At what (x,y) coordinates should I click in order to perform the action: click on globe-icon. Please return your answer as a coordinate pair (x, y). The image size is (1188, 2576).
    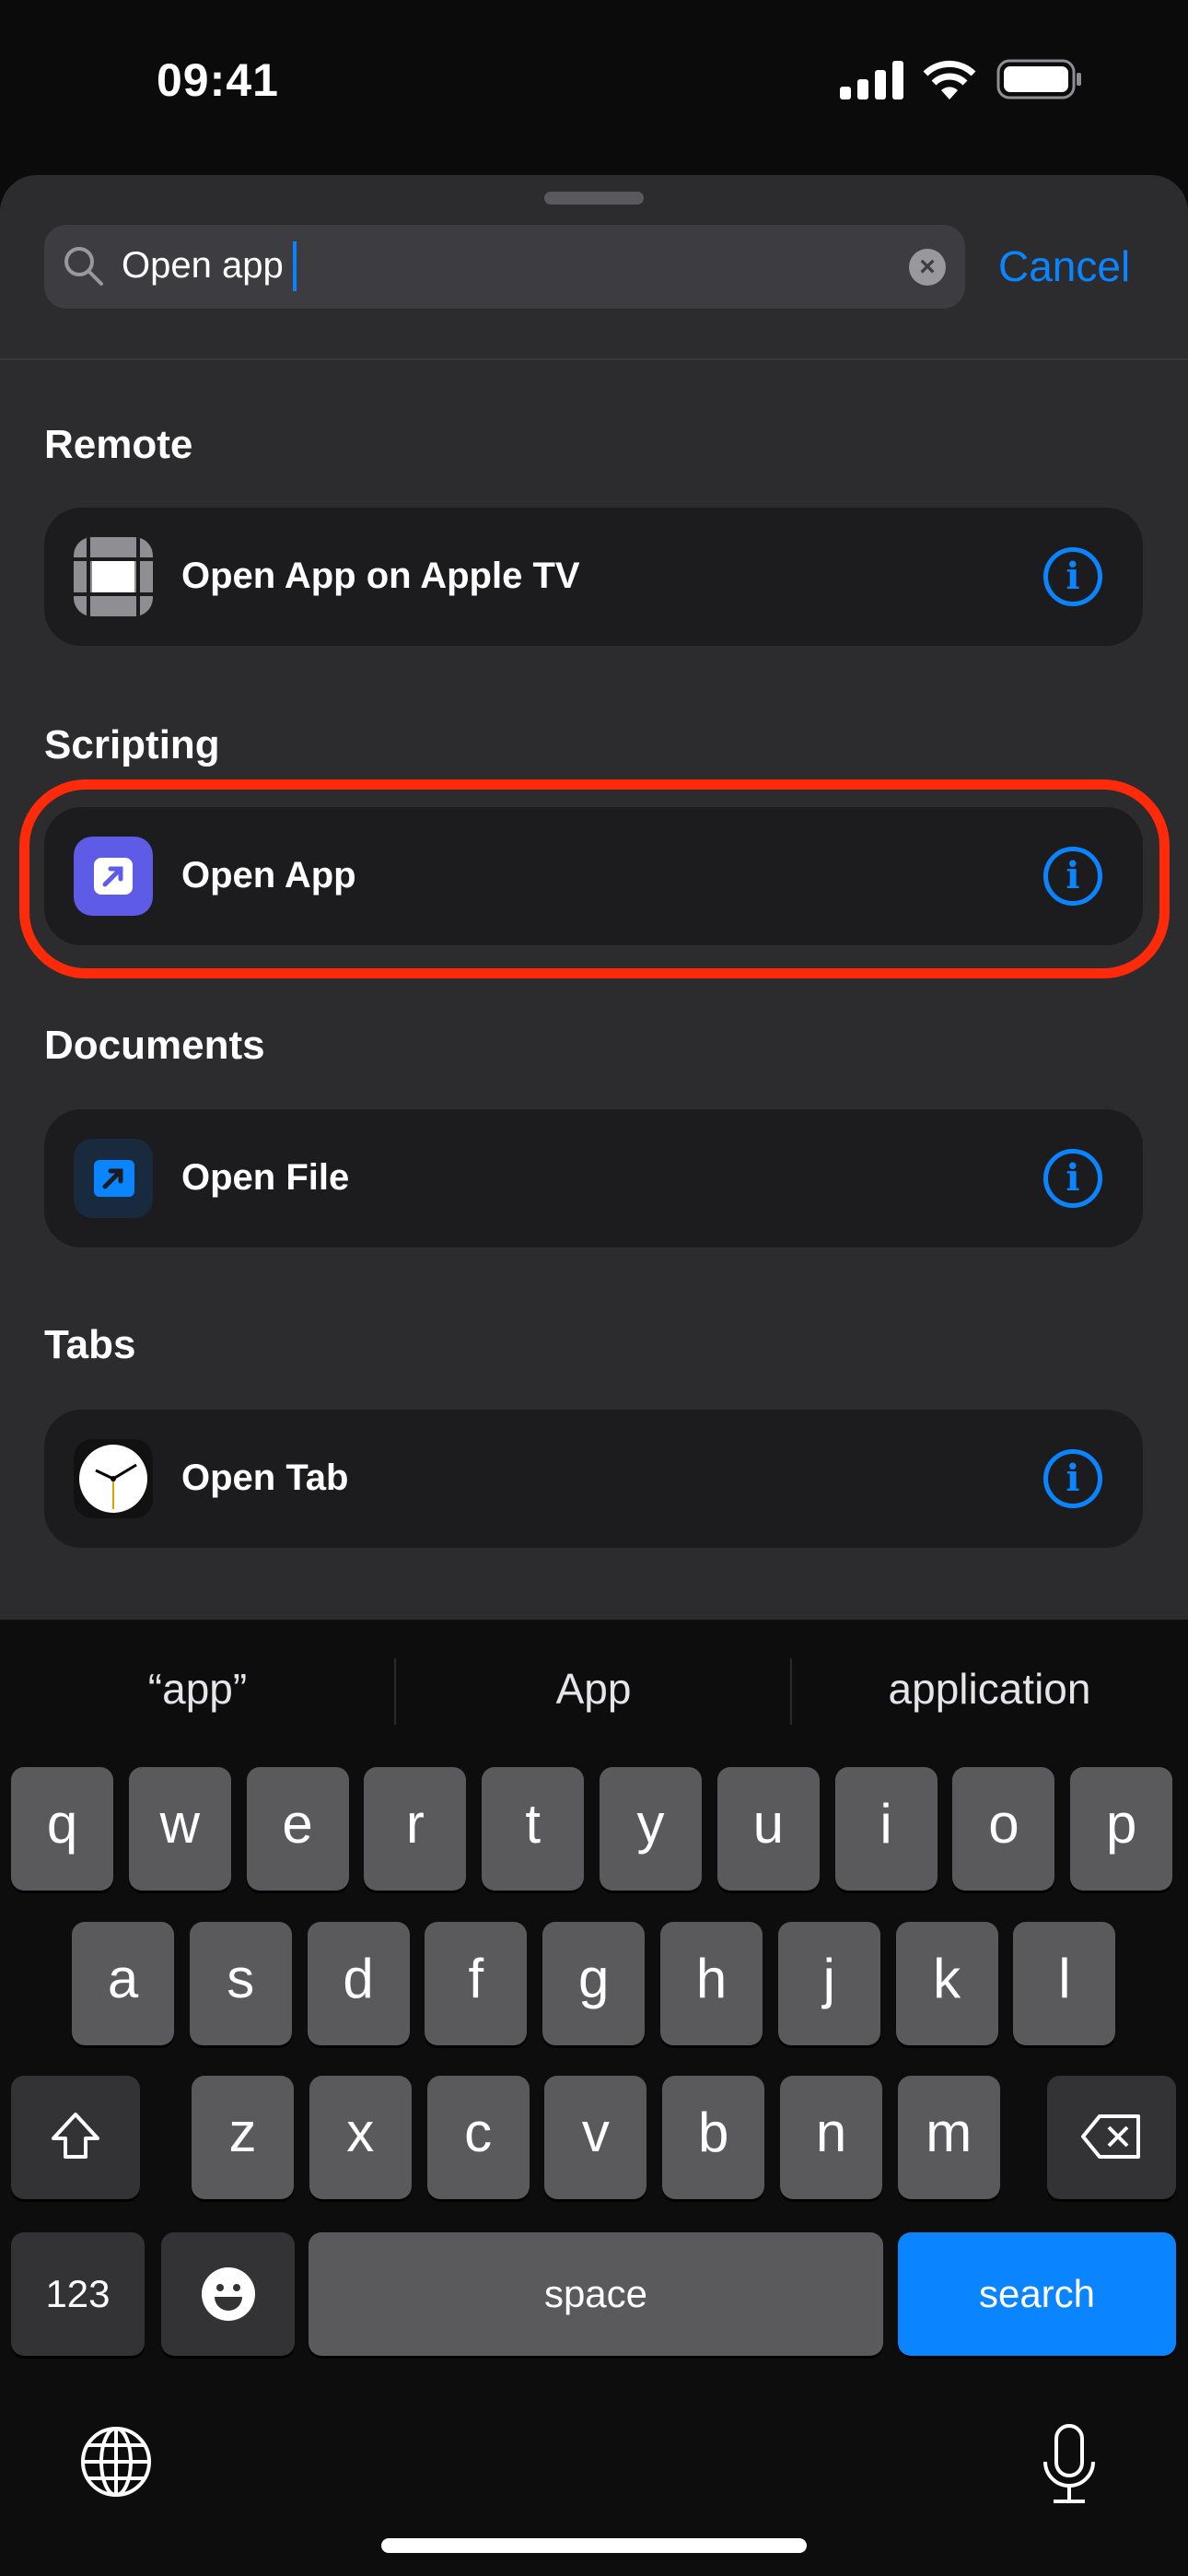
    Looking at the image, I should click on (116, 2464).